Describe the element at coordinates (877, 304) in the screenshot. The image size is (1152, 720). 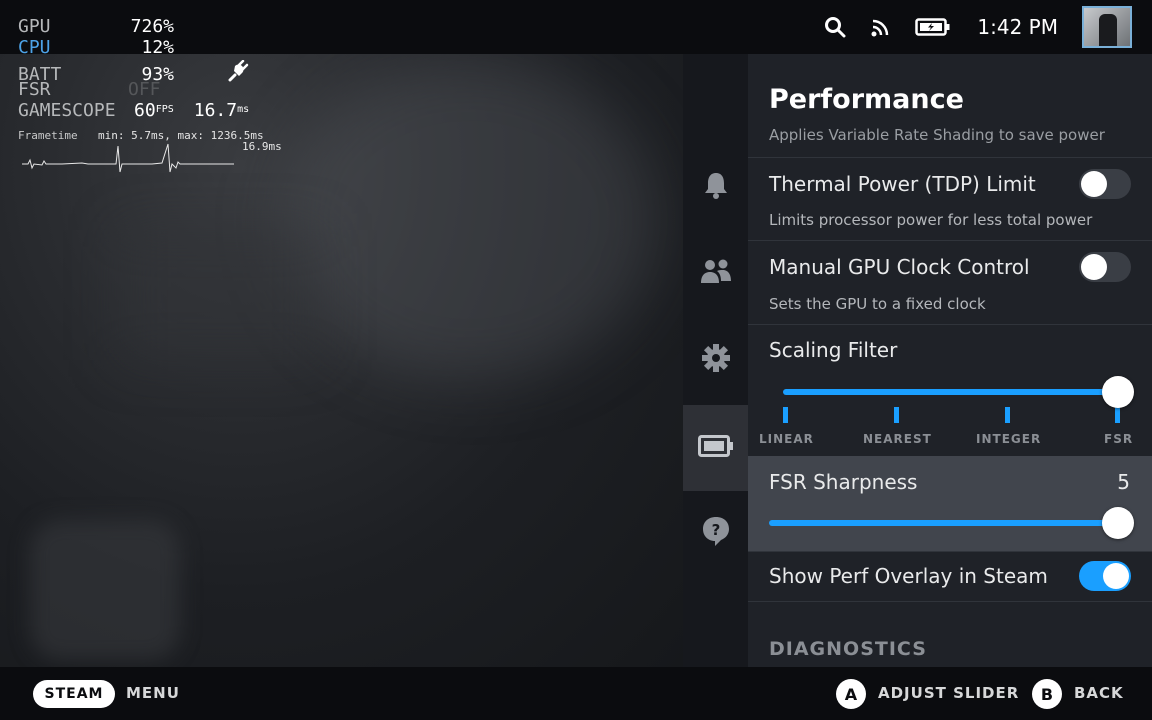
I see `setting-description: Sets the GPU to a fixed clock` at that location.